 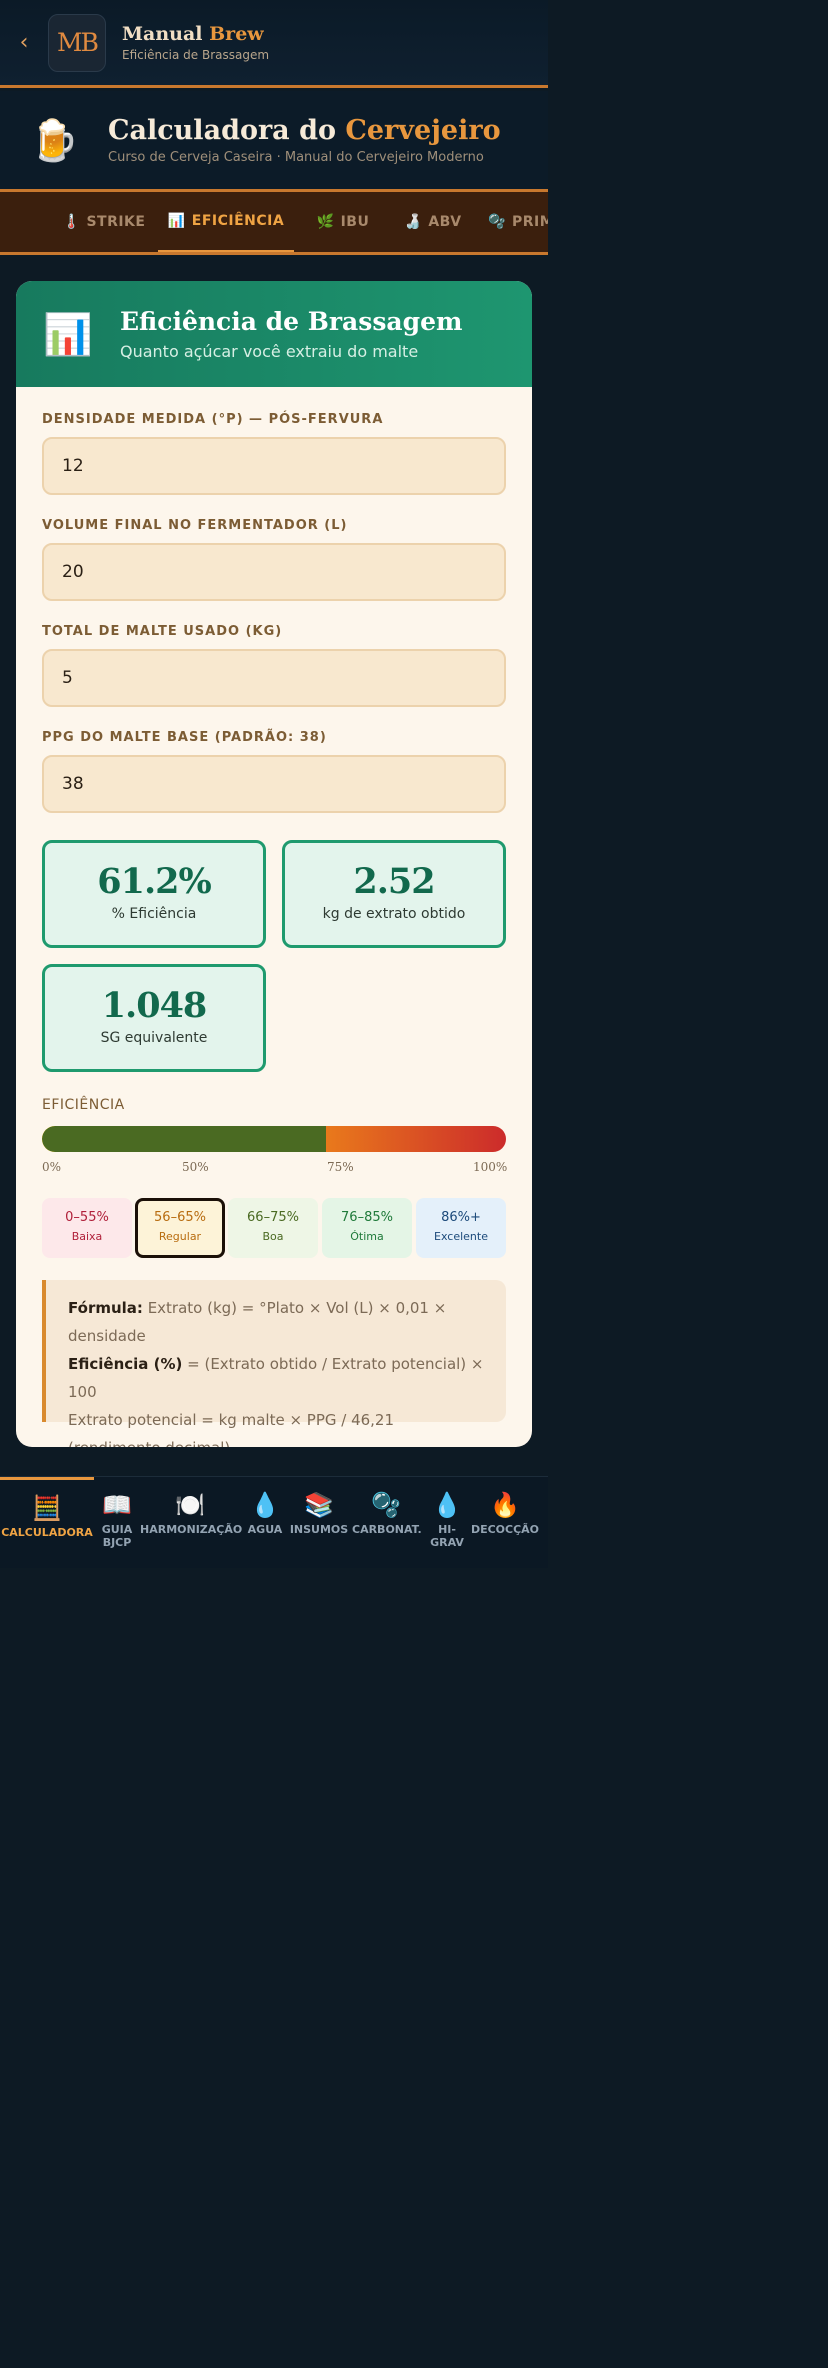 I want to click on nav-calculadora: 🧮 CALCULADORA, so click(x=47, y=1523).